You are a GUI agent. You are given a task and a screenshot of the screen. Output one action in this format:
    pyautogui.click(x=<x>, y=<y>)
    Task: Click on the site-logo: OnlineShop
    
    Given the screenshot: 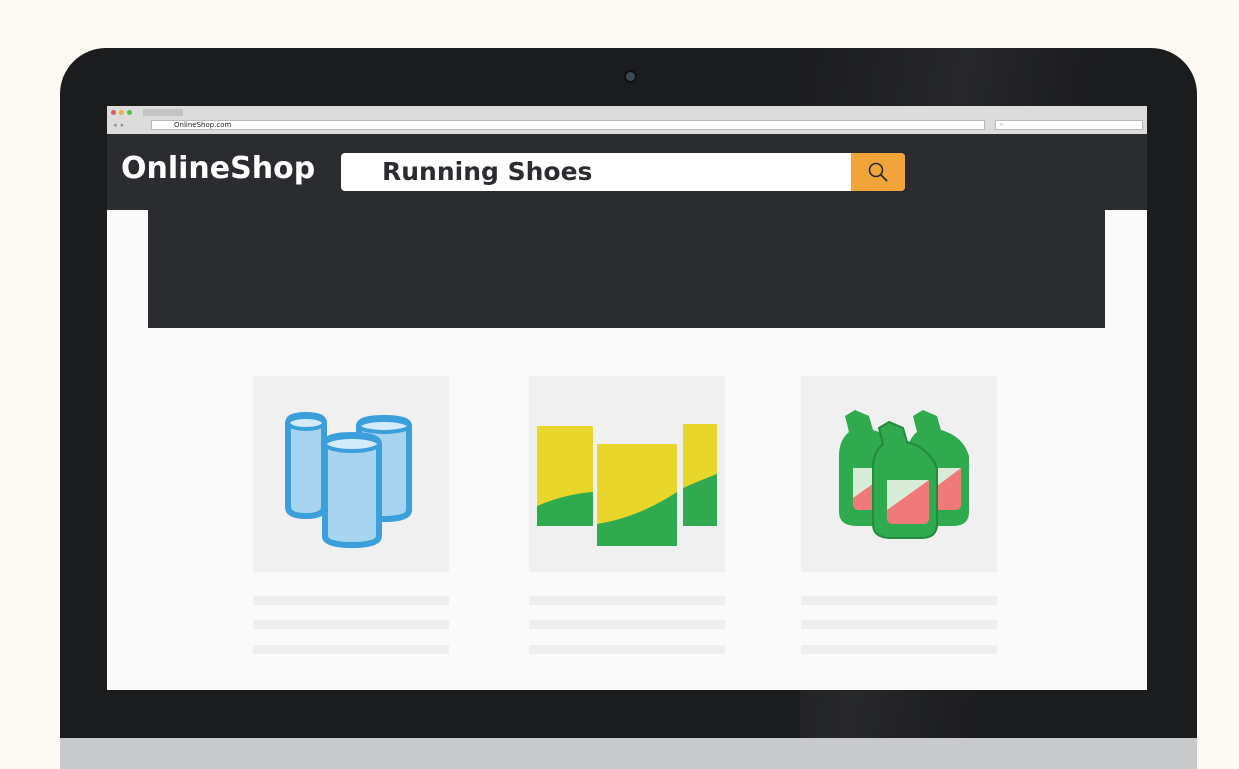 What is the action you would take?
    pyautogui.click(x=218, y=168)
    